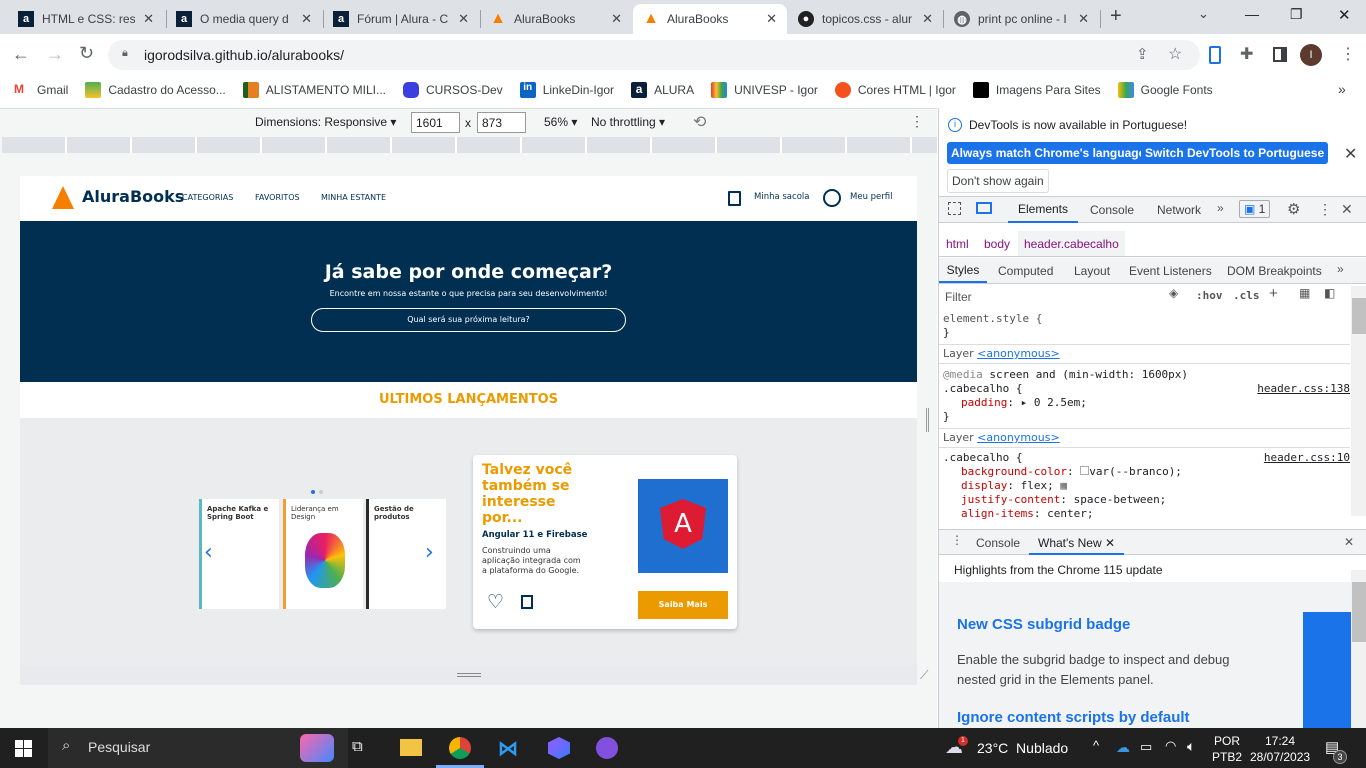 This screenshot has height=768, width=1366. Describe the element at coordinates (654, 55) in the screenshot. I see `address-bar: 🔒︎ igorodsilva.github.io/alurabooks/ ⇪ ☆` at that location.